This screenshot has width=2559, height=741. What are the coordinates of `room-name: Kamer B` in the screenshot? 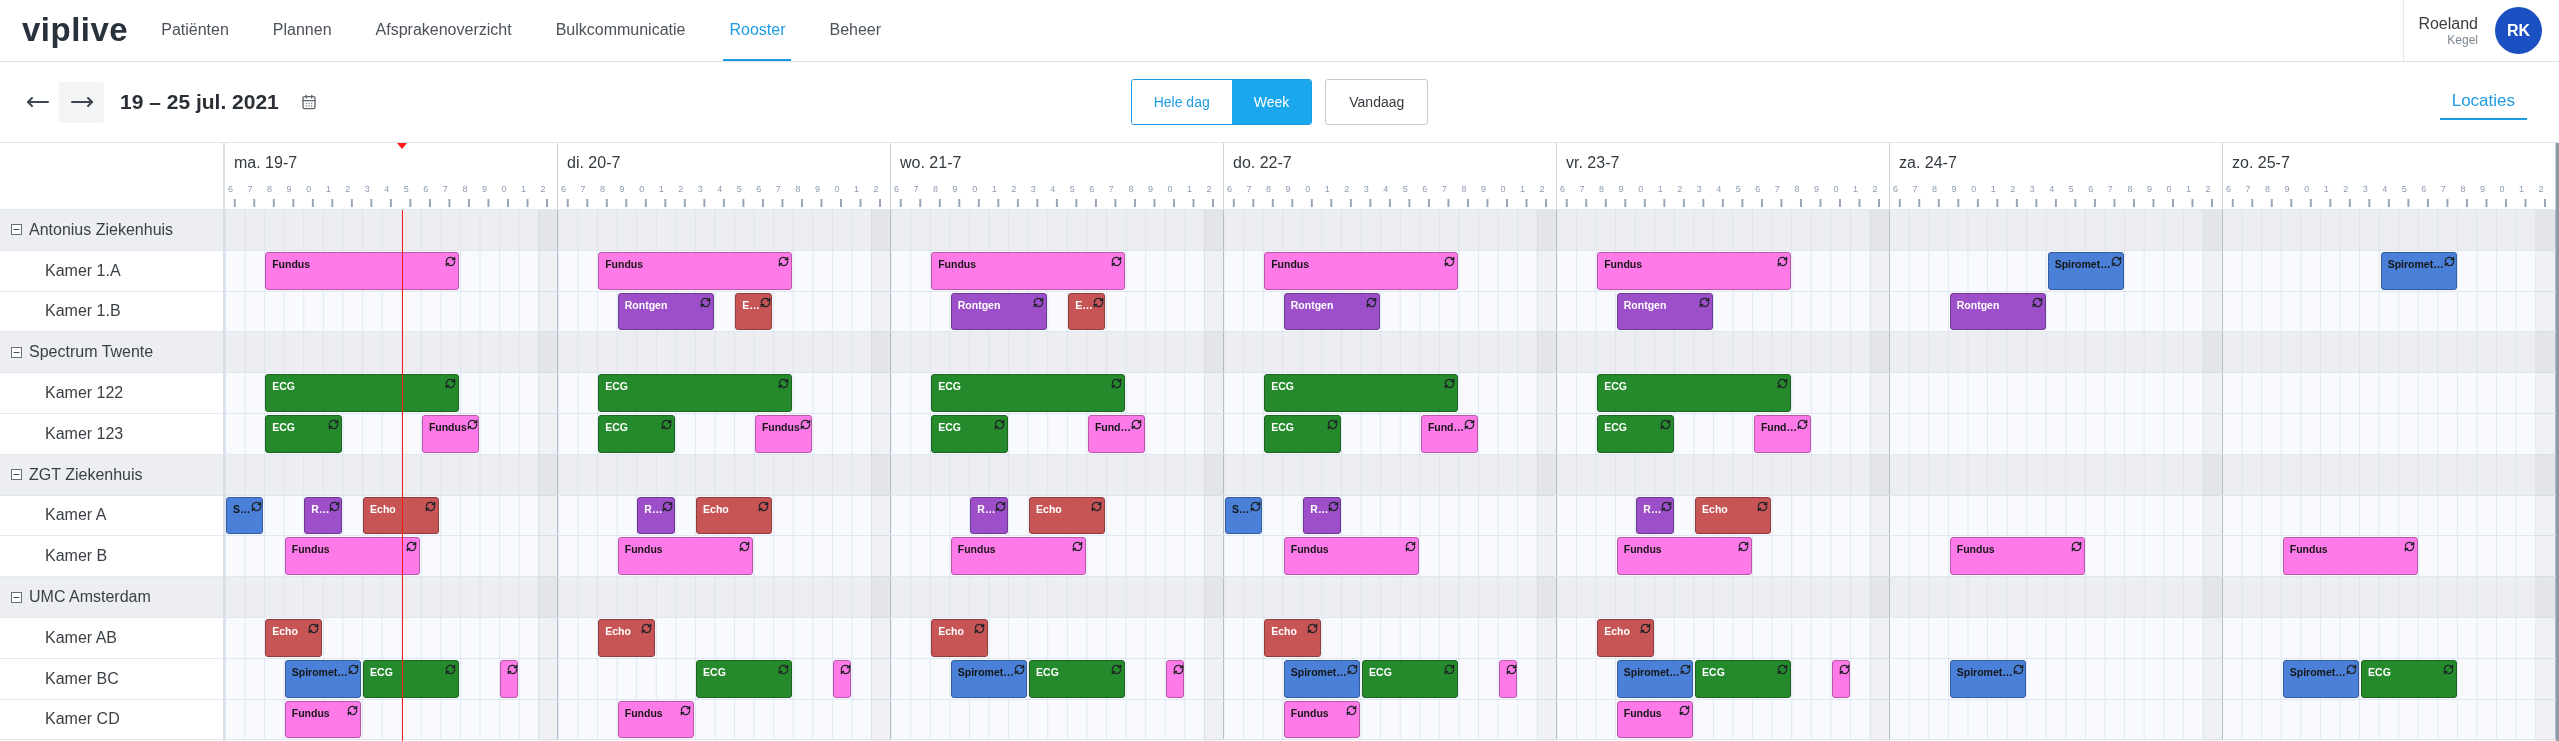 It's located at (76, 556).